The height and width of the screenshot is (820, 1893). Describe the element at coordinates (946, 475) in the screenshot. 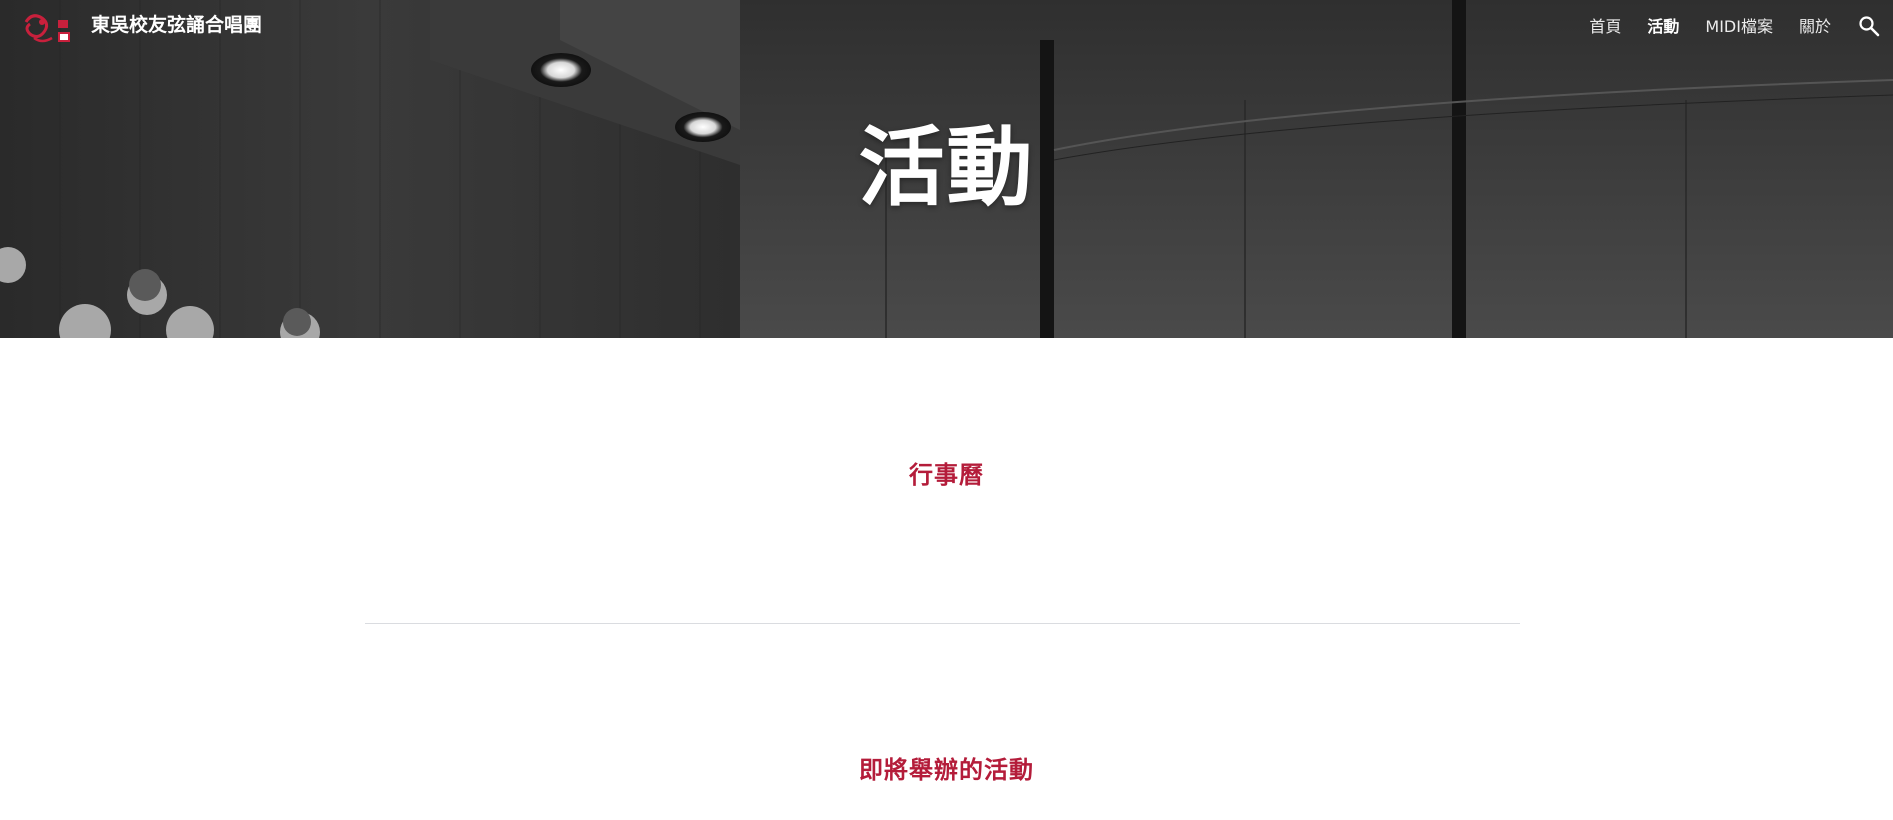

I see `calendar-heading: 行事曆` at that location.